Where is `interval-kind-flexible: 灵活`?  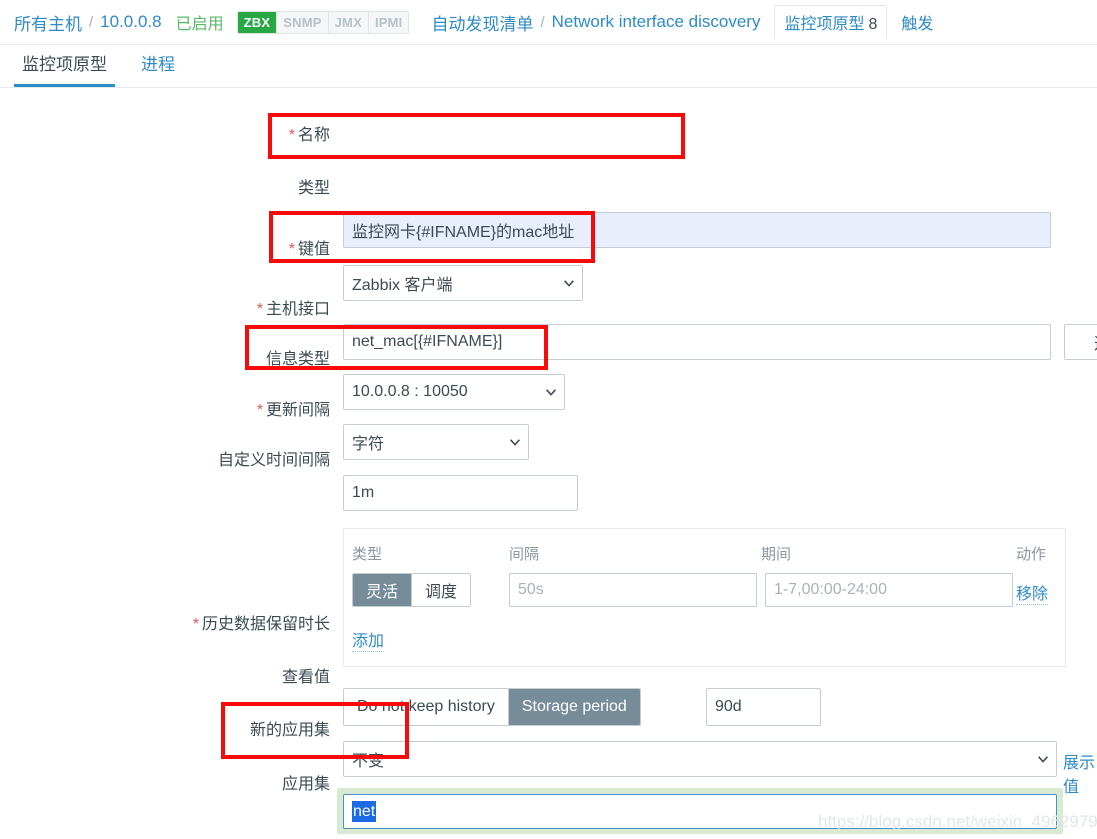 interval-kind-flexible: 灵活 is located at coordinates (383, 590).